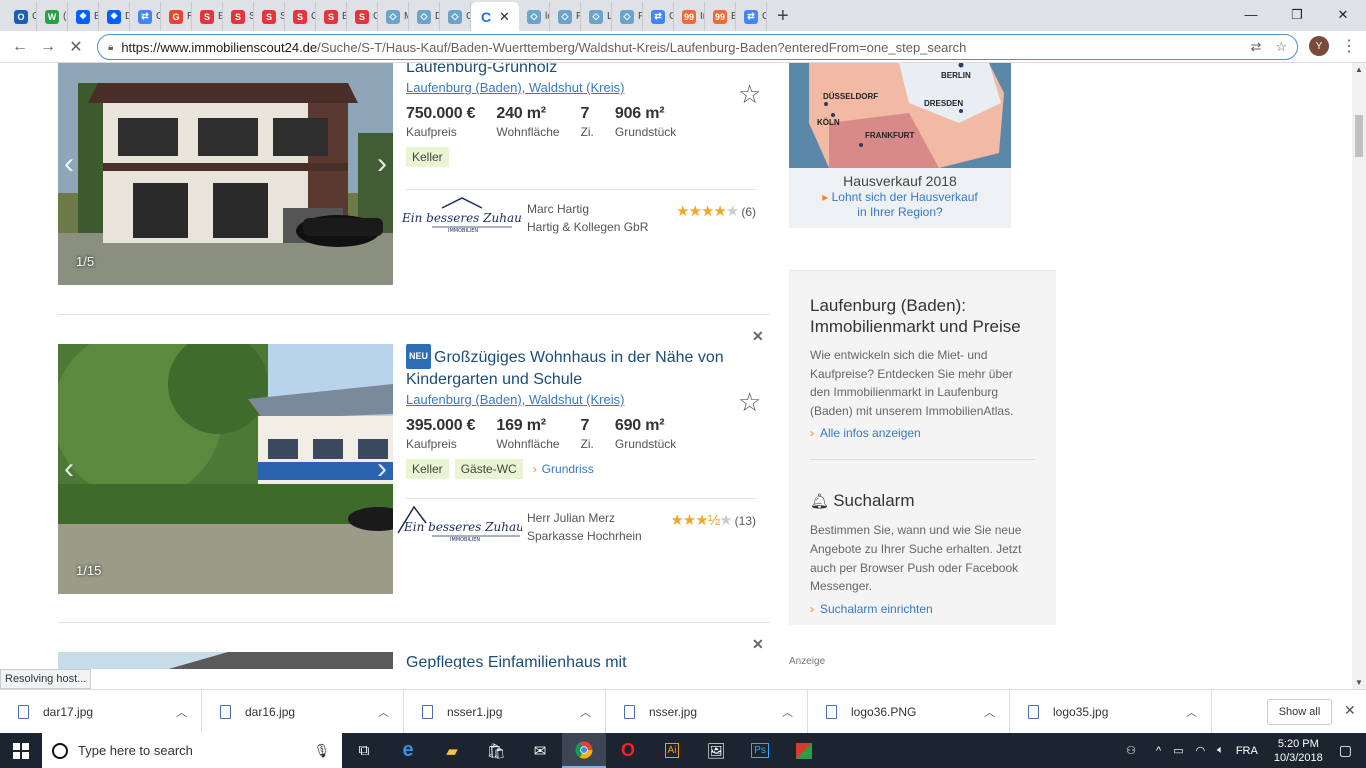 The height and width of the screenshot is (768, 1366). What do you see at coordinates (408, 750) in the screenshot?
I see `edge-icon: e` at bounding box center [408, 750].